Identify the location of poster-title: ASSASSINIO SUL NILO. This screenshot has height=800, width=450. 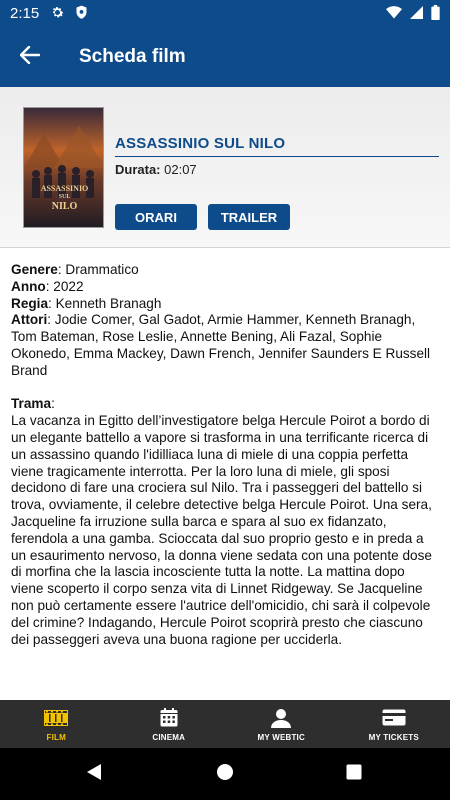
(63, 198).